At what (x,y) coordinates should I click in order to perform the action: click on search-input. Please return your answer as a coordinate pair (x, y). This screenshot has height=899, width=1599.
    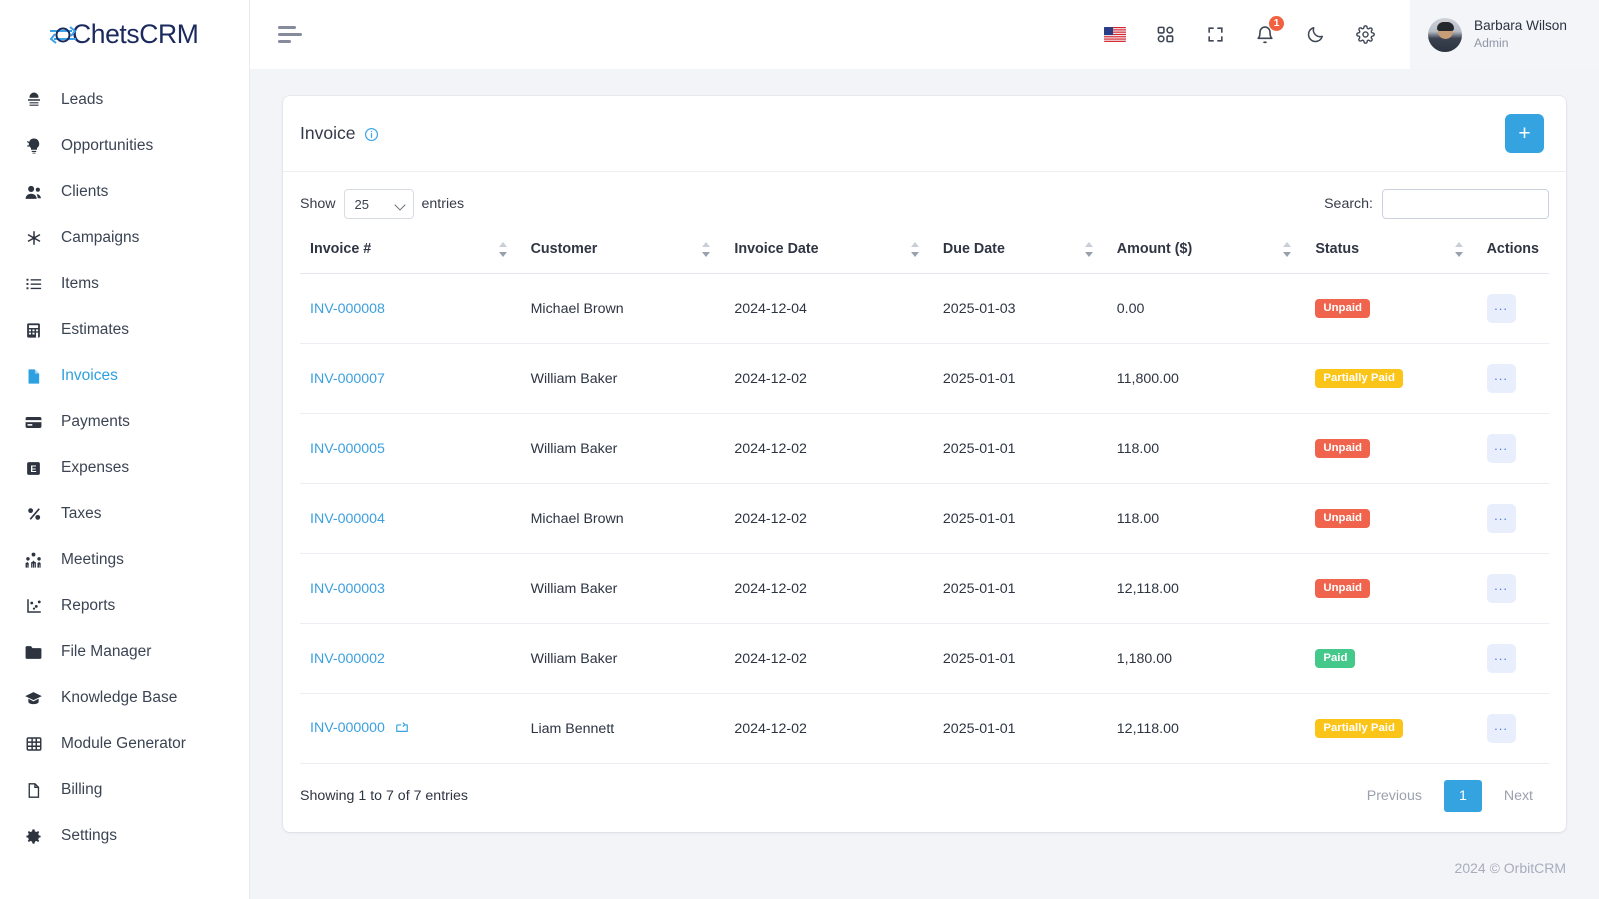
    Looking at the image, I should click on (1465, 204).